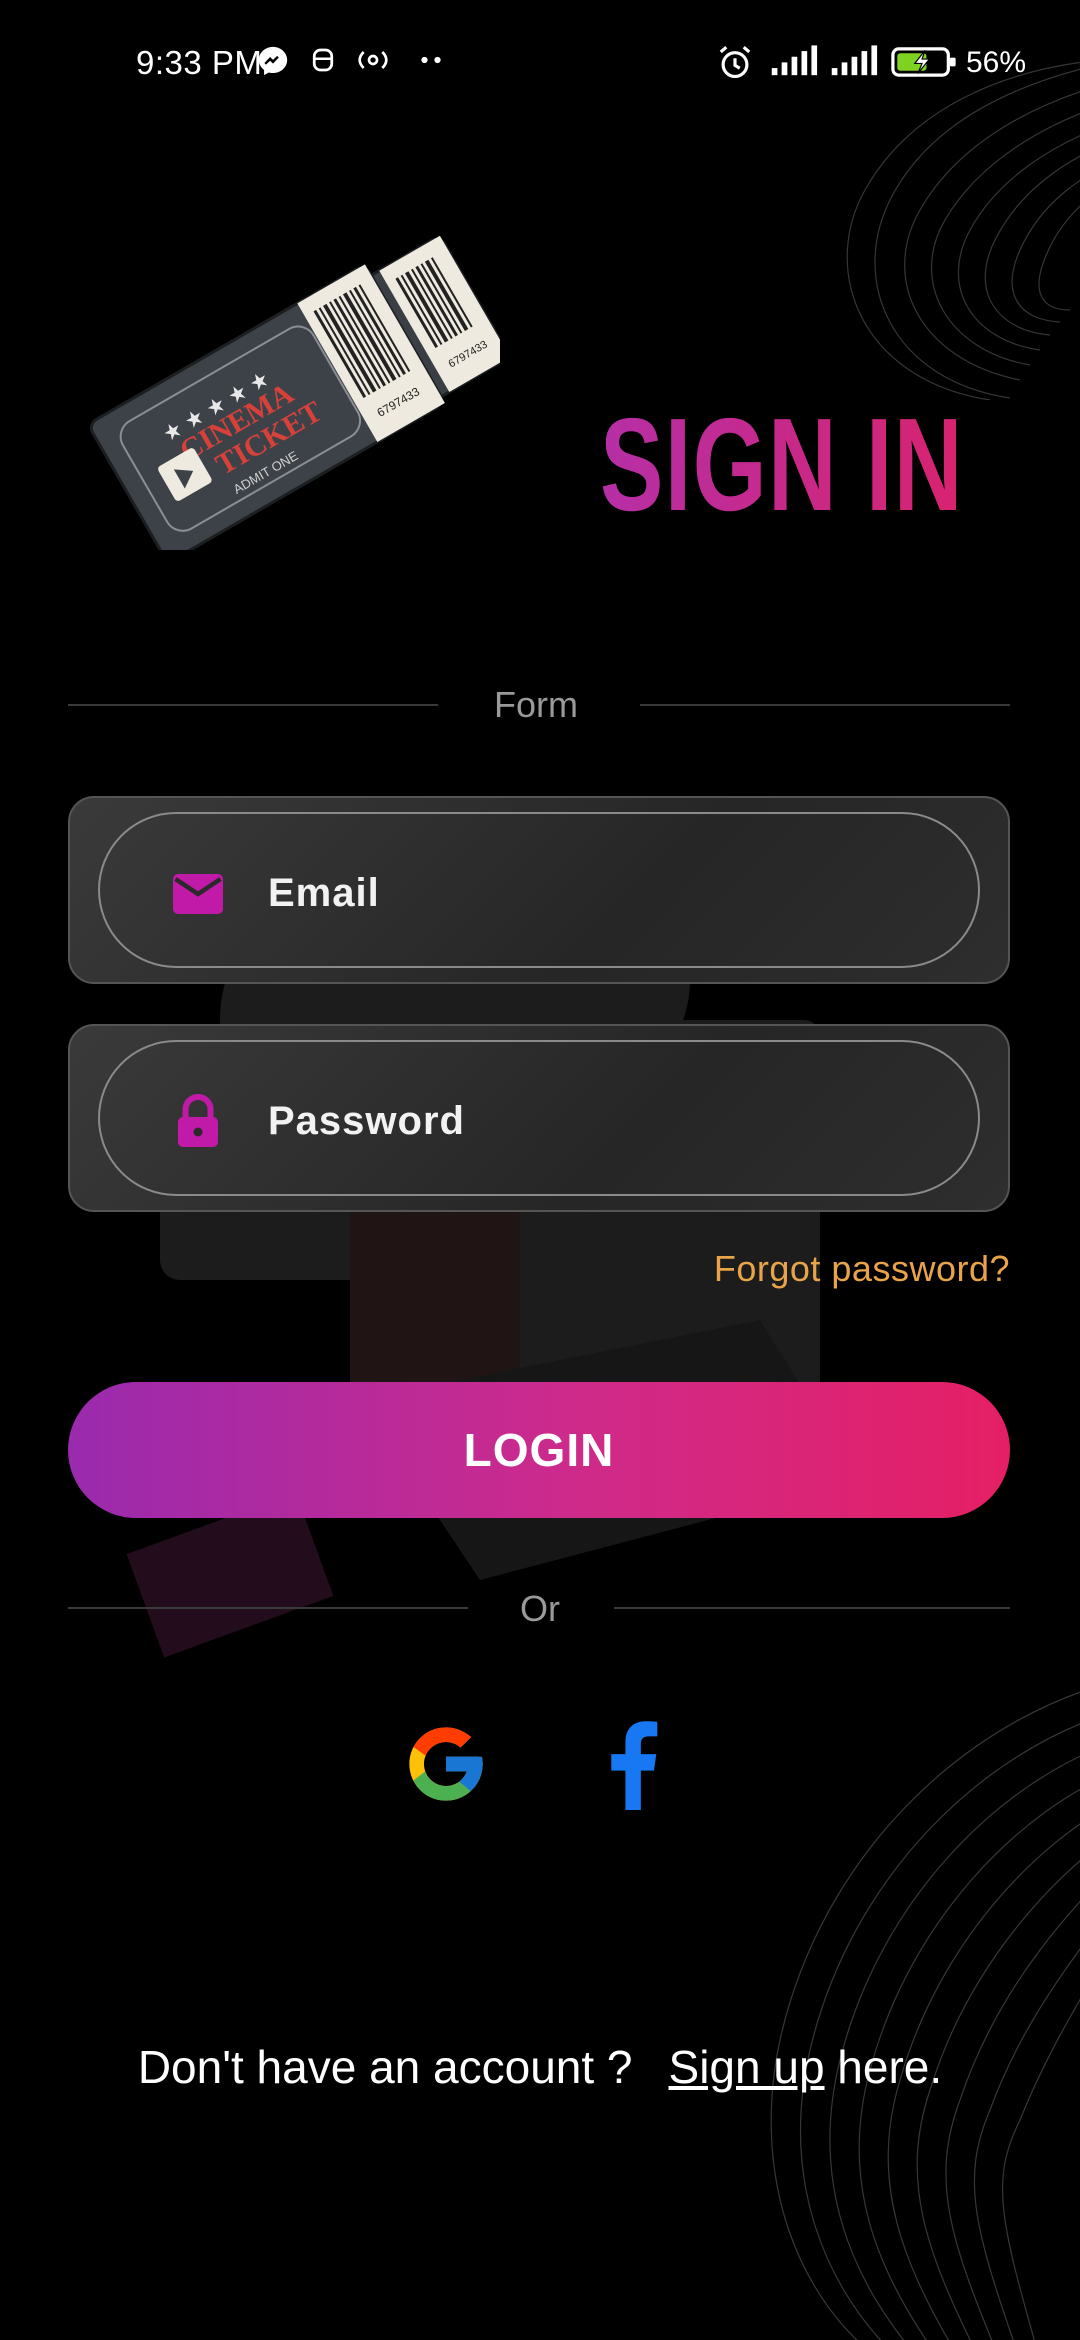 This screenshot has width=1080, height=2340. I want to click on signup-prompt: Don't have an account ? Sign up here., so click(540, 2067).